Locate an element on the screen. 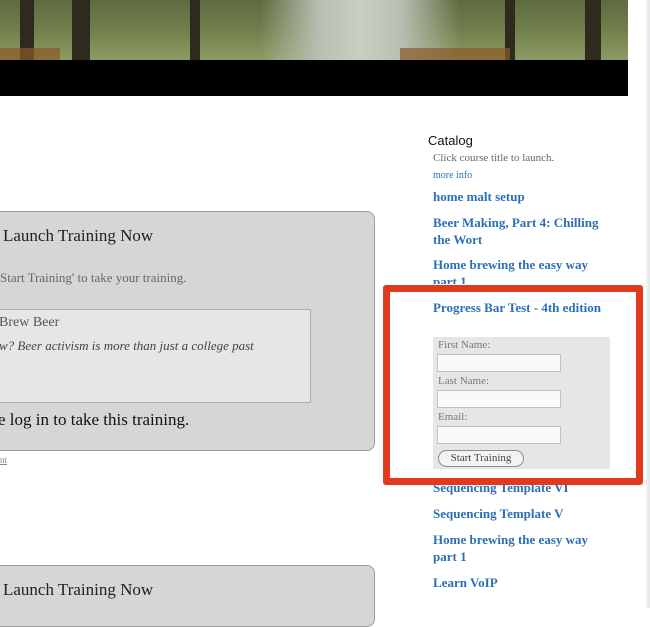  footer-link: nt is located at coordinates (3, 460).